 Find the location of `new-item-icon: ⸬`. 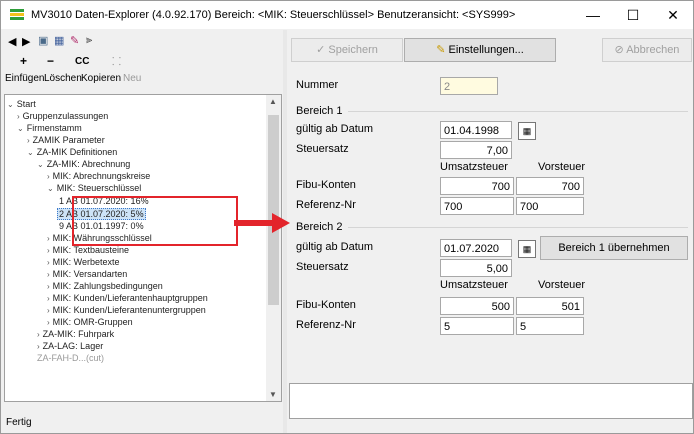

new-item-icon: ⸬ is located at coordinates (116, 61).